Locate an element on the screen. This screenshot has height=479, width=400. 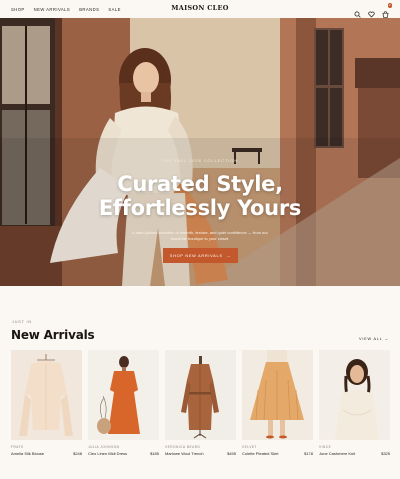
product-card: FRATE Amelia Silk Blouse $248 is located at coordinates (46, 403).